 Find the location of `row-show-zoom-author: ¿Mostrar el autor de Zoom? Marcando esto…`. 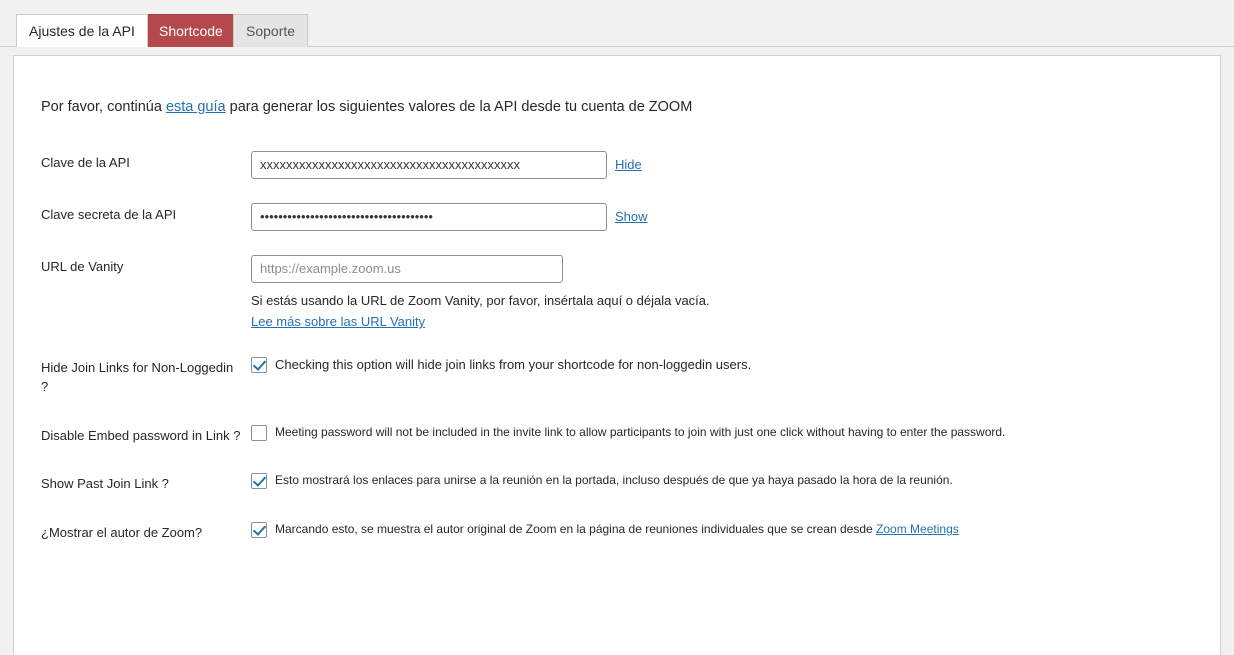

row-show-zoom-author: ¿Mostrar el autor de Zoom? Marcando esto… is located at coordinates (617, 533).